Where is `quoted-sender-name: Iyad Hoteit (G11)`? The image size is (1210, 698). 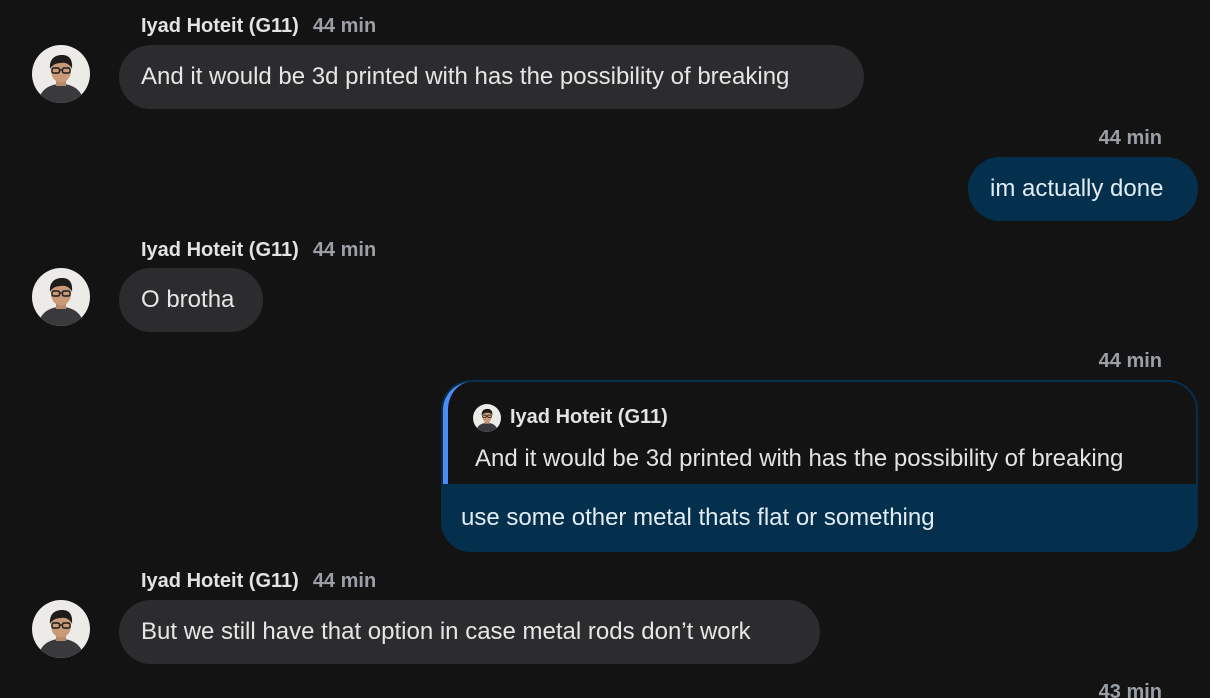
quoted-sender-name: Iyad Hoteit (G11) is located at coordinates (589, 417).